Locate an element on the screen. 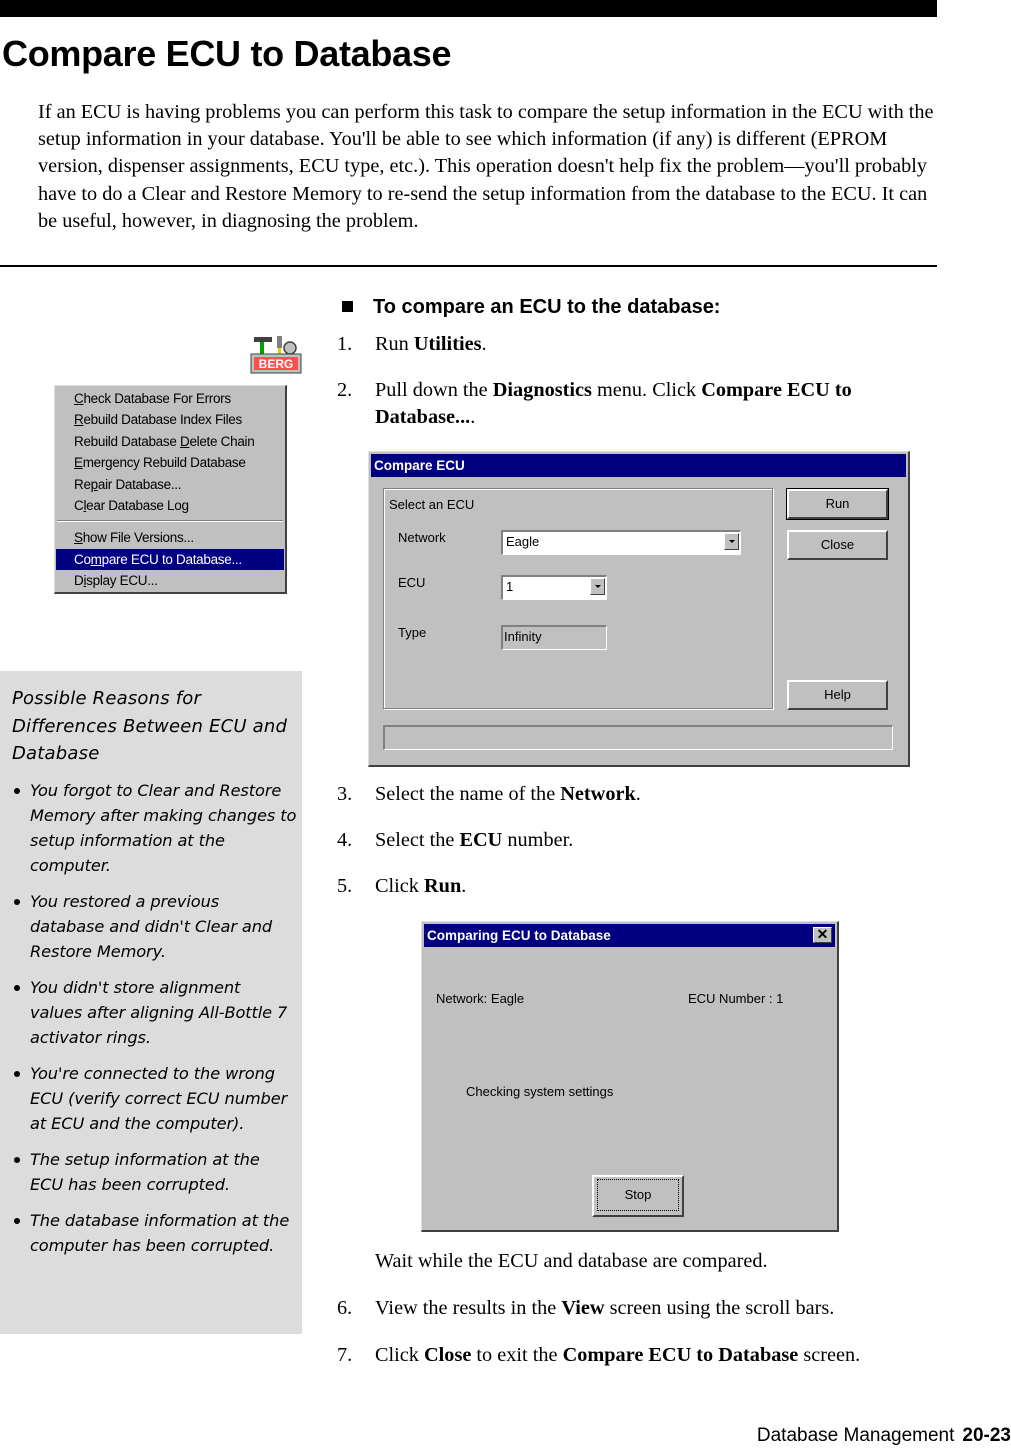  run-button: Run is located at coordinates (837, 504).